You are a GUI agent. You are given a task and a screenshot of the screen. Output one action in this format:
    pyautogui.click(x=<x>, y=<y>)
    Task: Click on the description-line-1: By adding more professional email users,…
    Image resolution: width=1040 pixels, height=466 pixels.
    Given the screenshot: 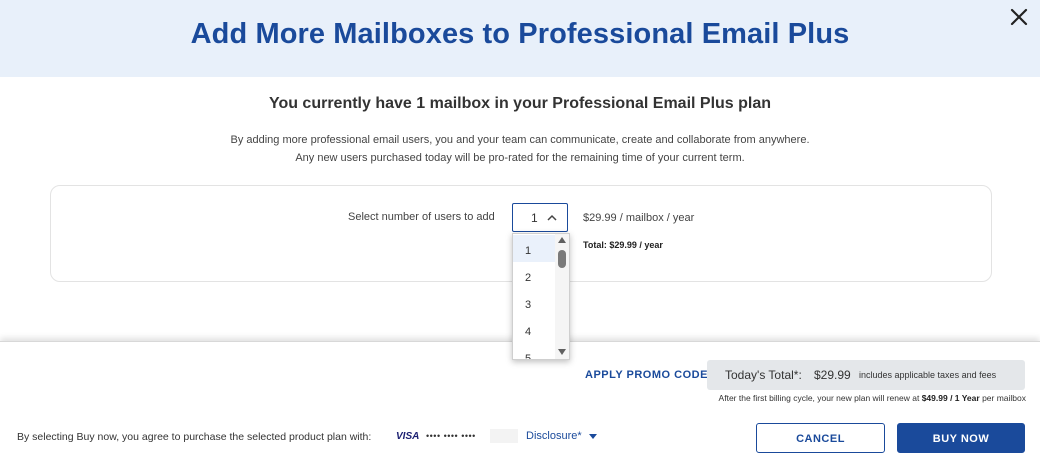 What is the action you would take?
    pyautogui.click(x=520, y=140)
    